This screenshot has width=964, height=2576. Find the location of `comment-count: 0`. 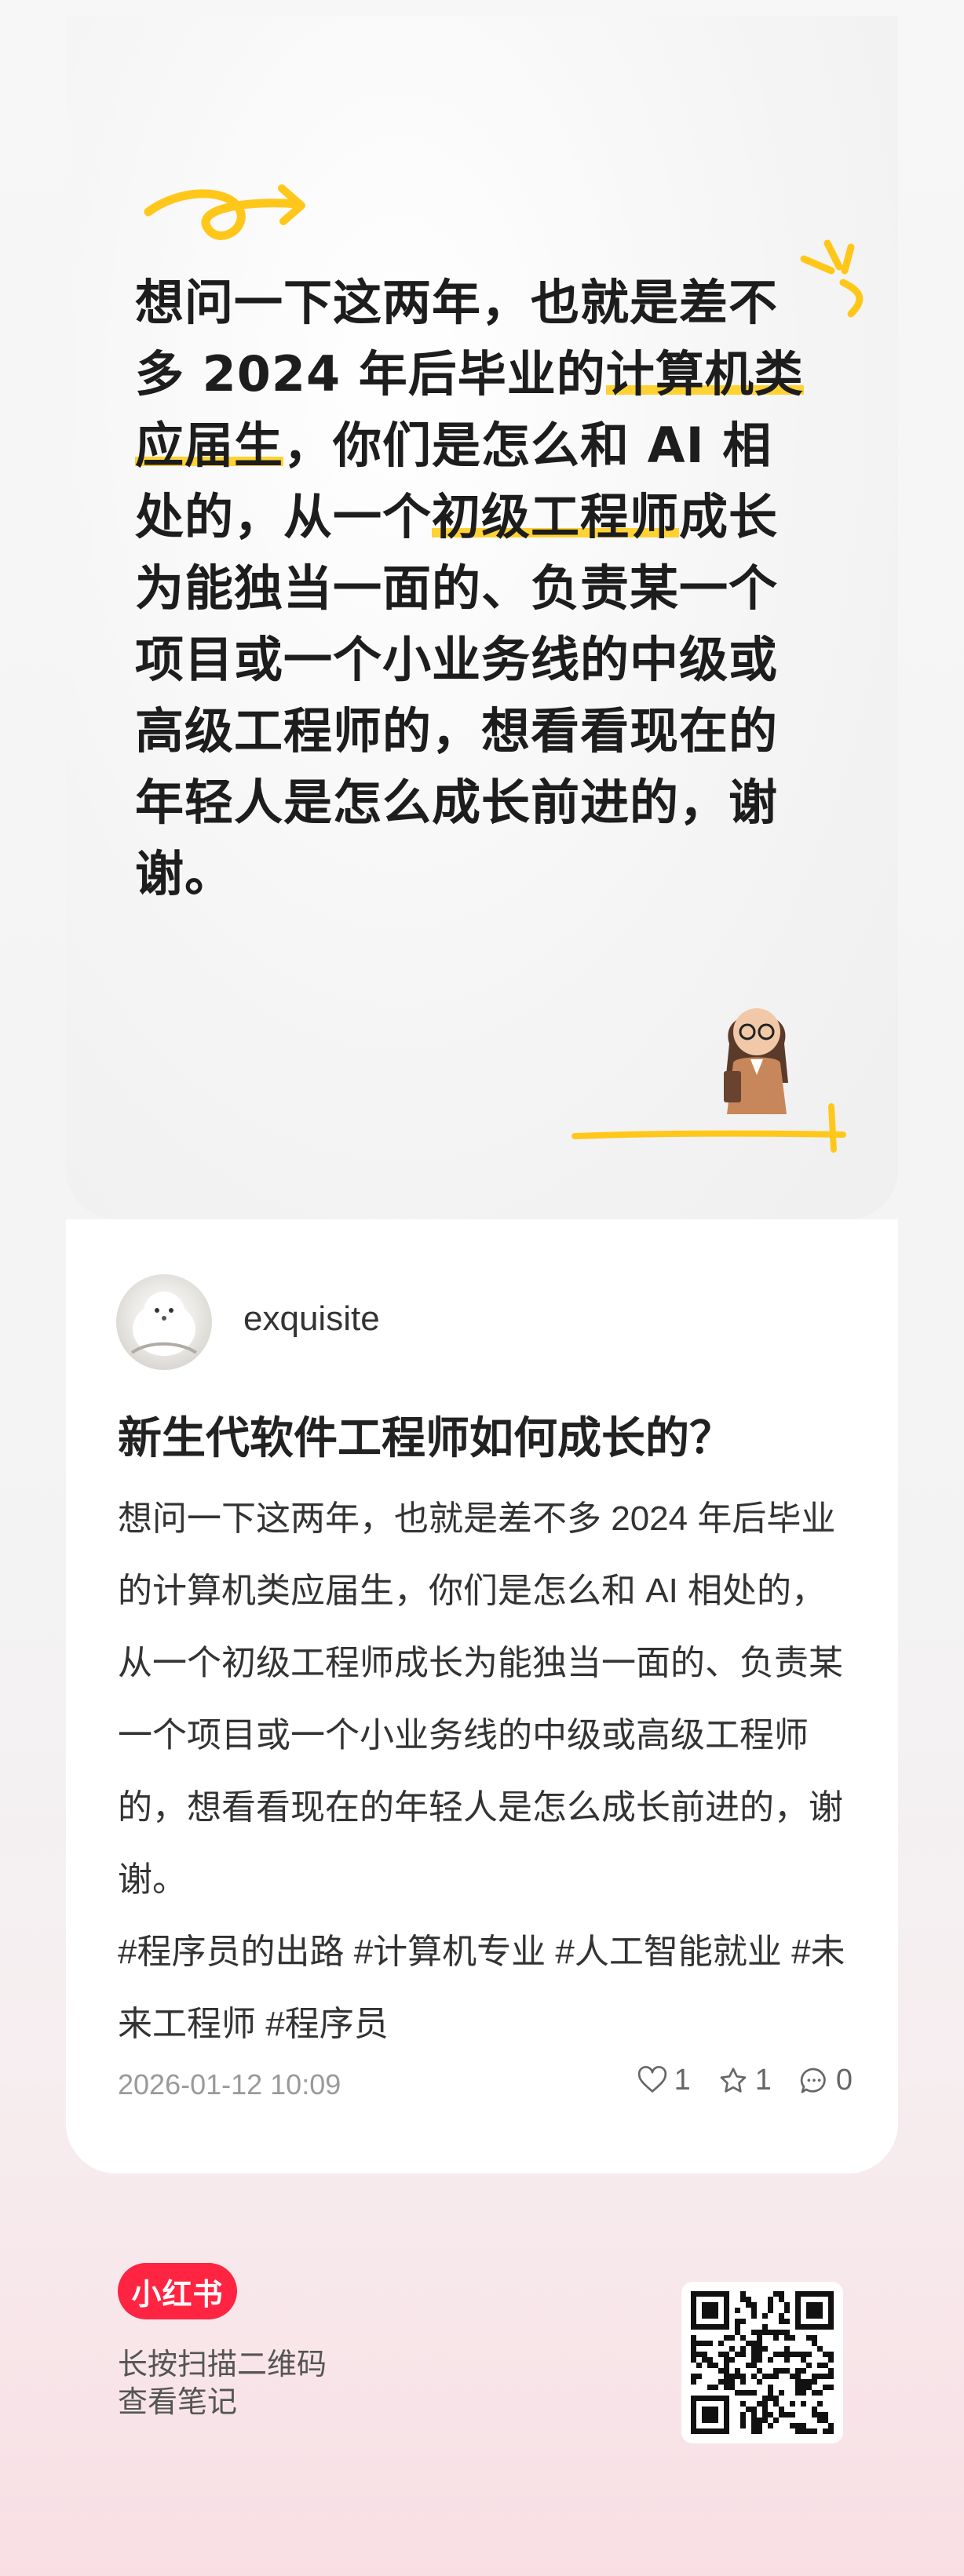

comment-count: 0 is located at coordinates (844, 2080).